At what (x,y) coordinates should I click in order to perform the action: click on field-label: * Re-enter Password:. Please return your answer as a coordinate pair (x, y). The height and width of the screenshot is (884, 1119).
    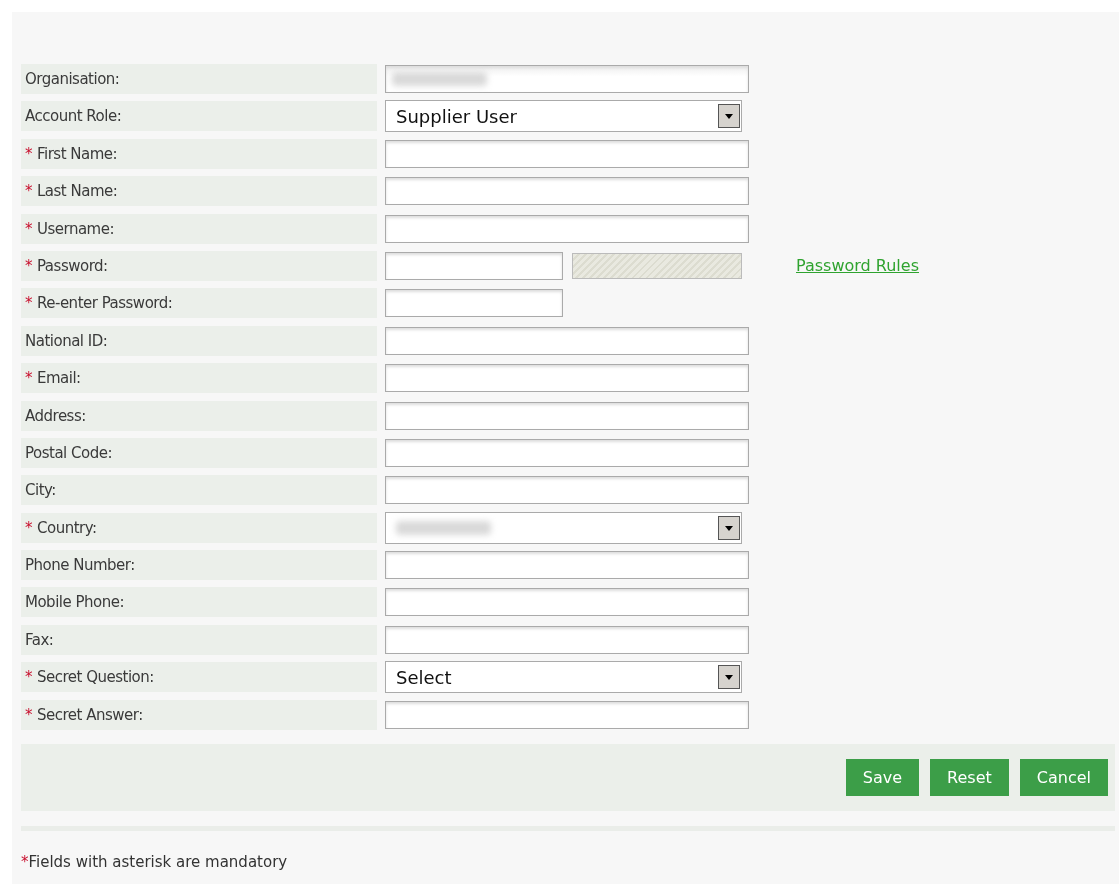
    Looking at the image, I should click on (199, 303).